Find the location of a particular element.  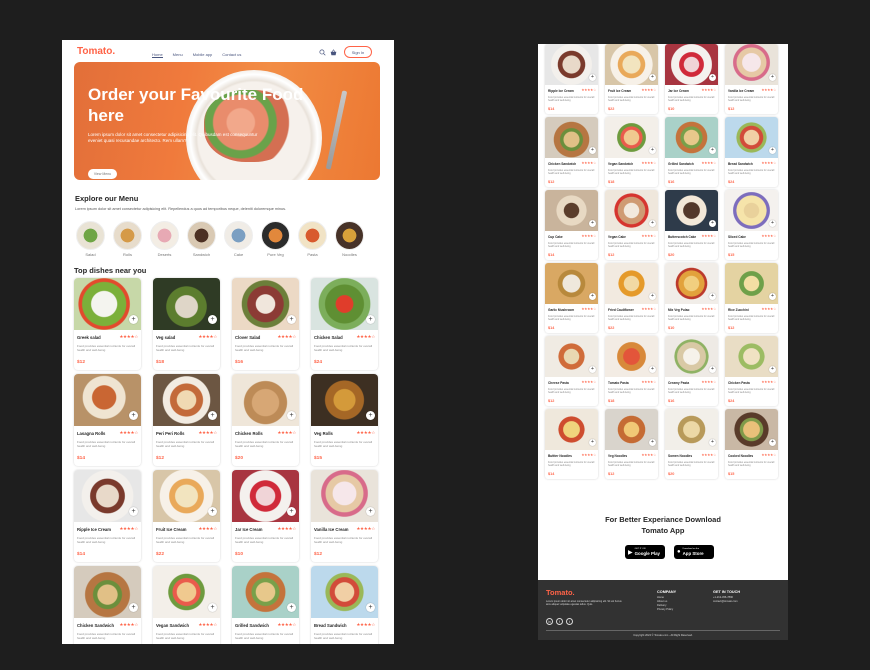

basket-icon is located at coordinates (333, 52).